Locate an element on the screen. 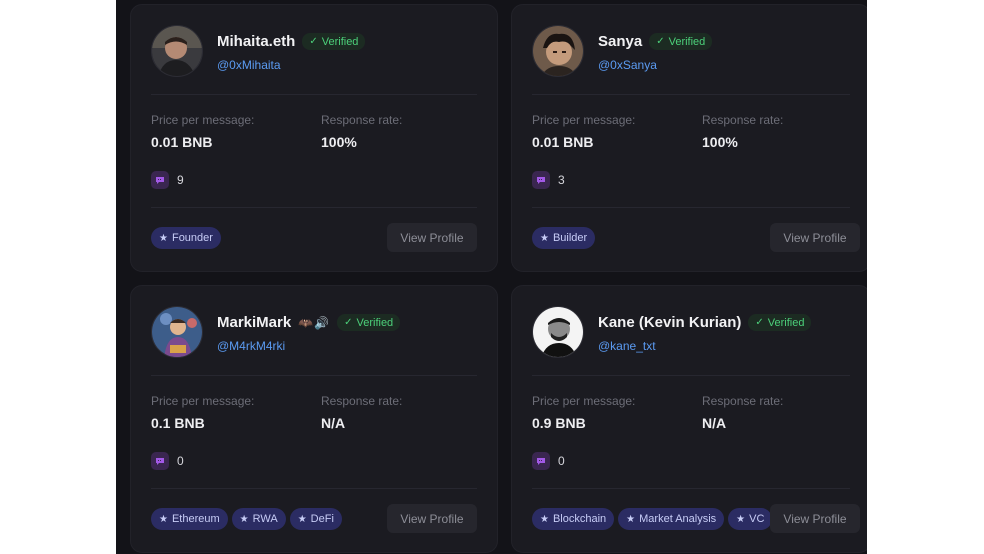 Image resolution: width=984 pixels, height=554 pixels. tag-list: ★ Blockchain ★ Market Analysis ★ VC is located at coordinates (652, 519).